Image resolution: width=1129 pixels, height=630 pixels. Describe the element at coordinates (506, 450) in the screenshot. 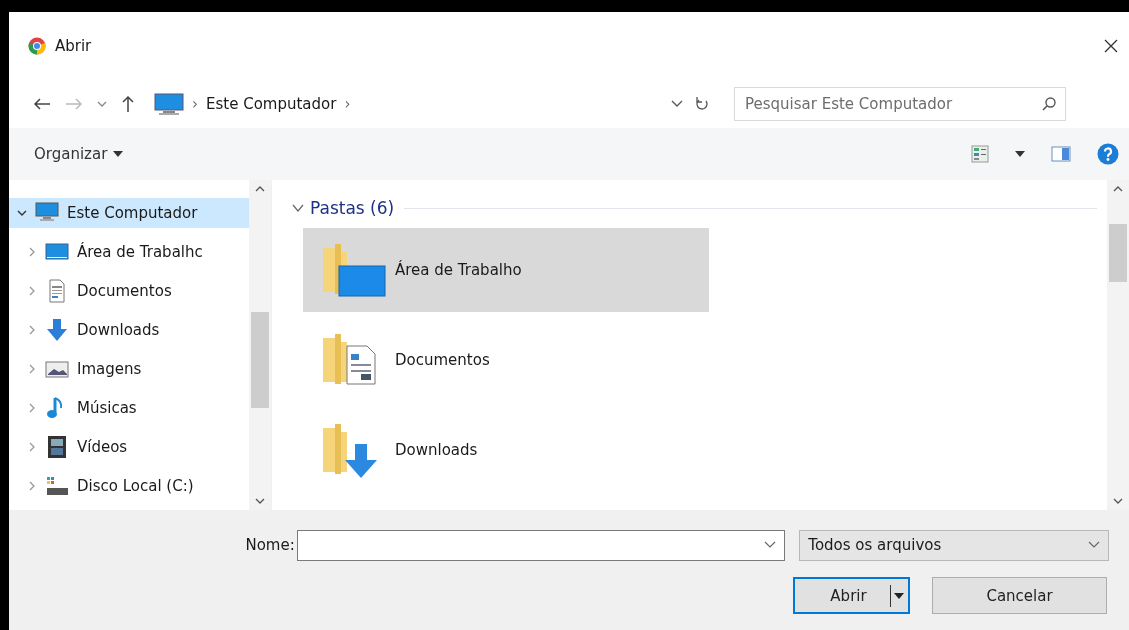

I see `folder-item: Downloads` at that location.